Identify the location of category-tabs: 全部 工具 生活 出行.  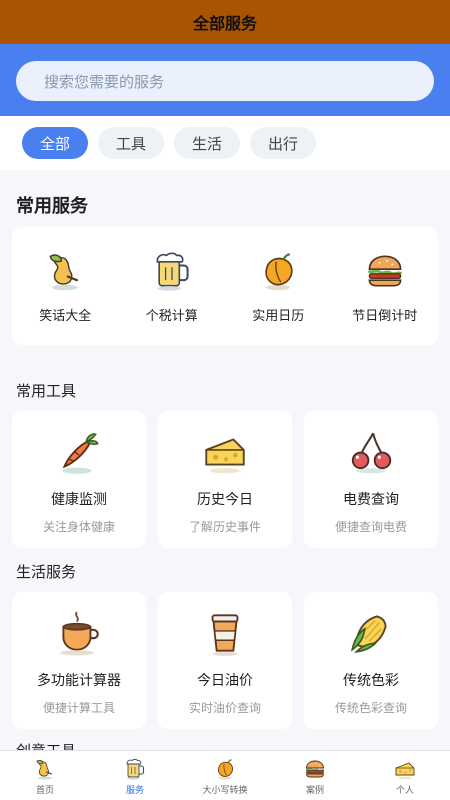
(225, 143).